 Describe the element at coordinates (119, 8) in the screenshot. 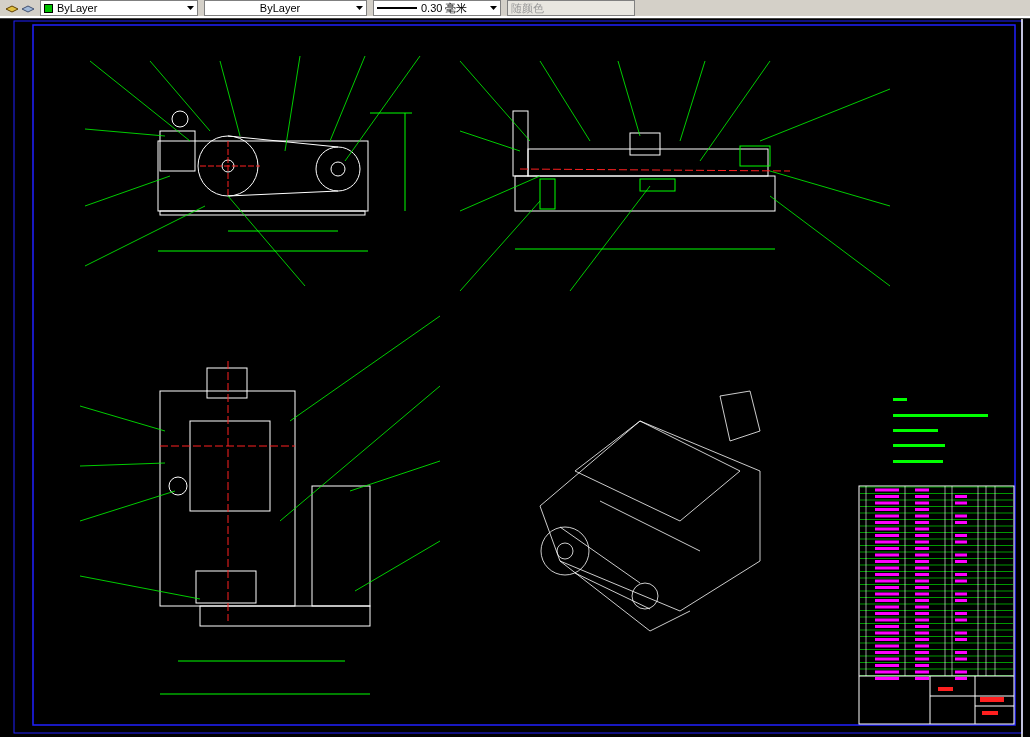

I see `color-combo: ByLayer` at that location.